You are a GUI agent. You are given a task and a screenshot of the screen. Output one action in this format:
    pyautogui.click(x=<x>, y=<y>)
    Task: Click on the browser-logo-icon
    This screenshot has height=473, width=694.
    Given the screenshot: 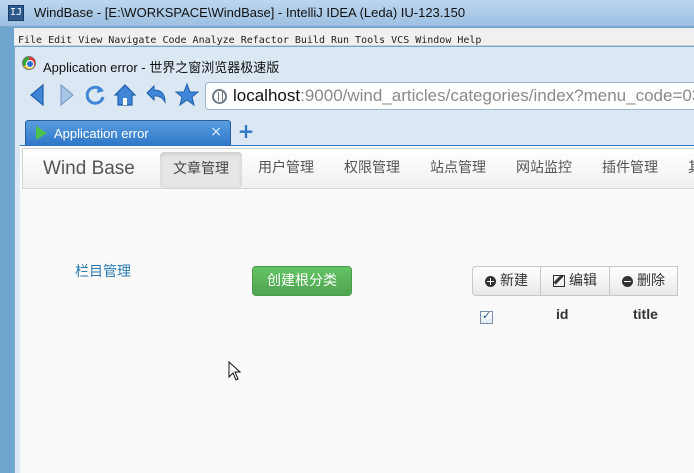 What is the action you would take?
    pyautogui.click(x=29, y=63)
    